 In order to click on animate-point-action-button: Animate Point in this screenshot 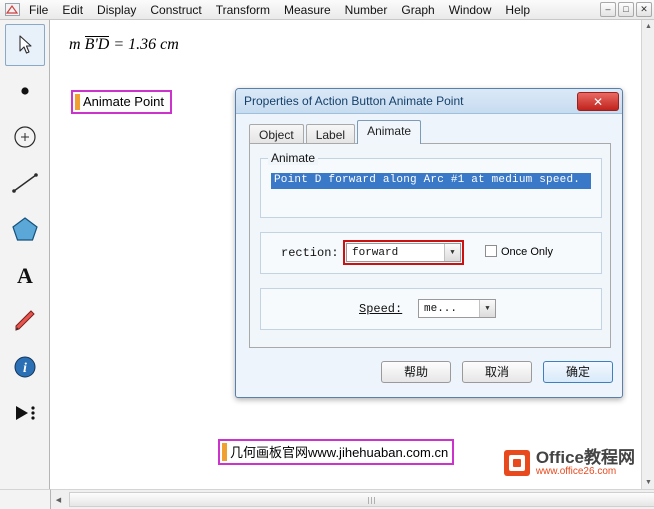, I will do `click(121, 102)`.